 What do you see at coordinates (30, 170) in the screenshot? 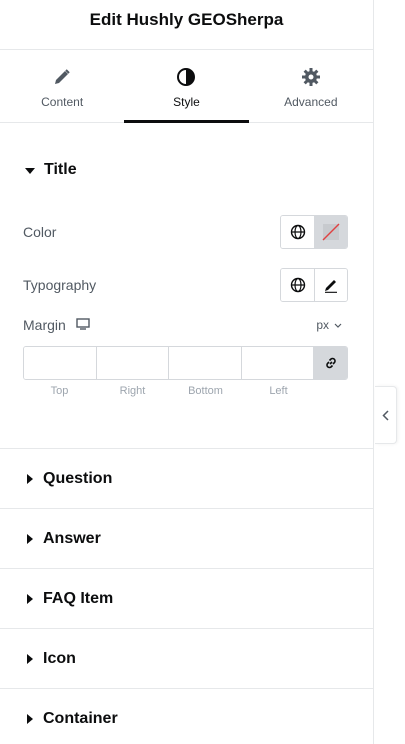
I see `caret-down-icon` at bounding box center [30, 170].